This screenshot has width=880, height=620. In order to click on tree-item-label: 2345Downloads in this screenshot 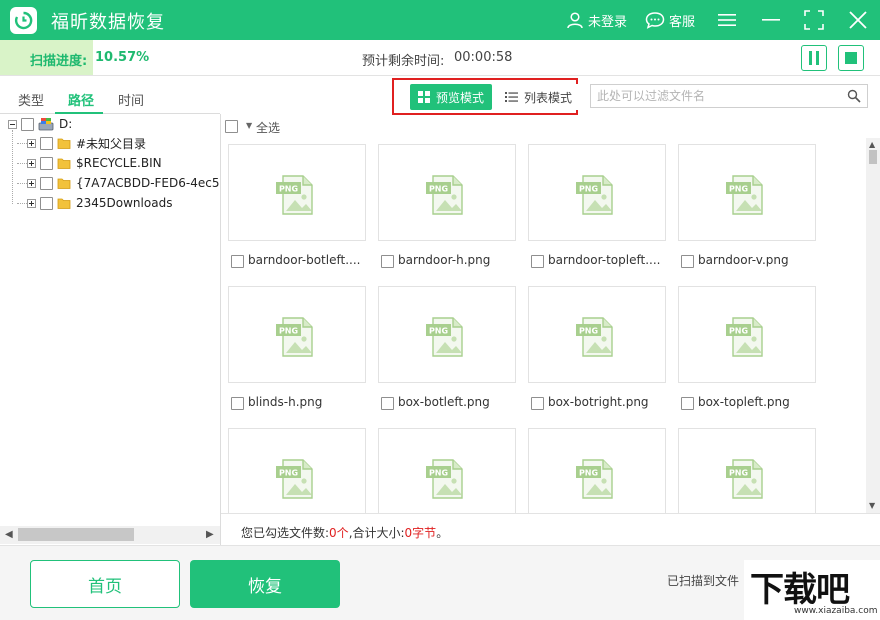, I will do `click(124, 203)`.